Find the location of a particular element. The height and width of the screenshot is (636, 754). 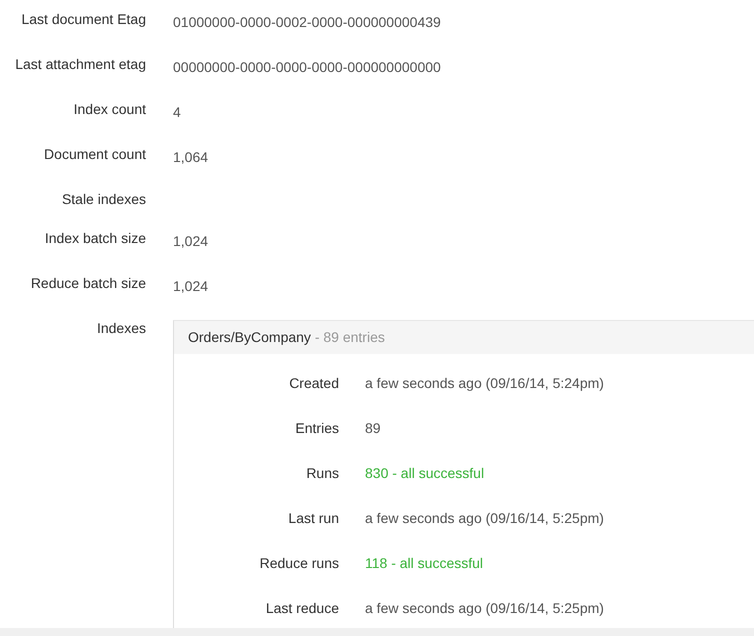

field-label: Index count is located at coordinates (109, 109).